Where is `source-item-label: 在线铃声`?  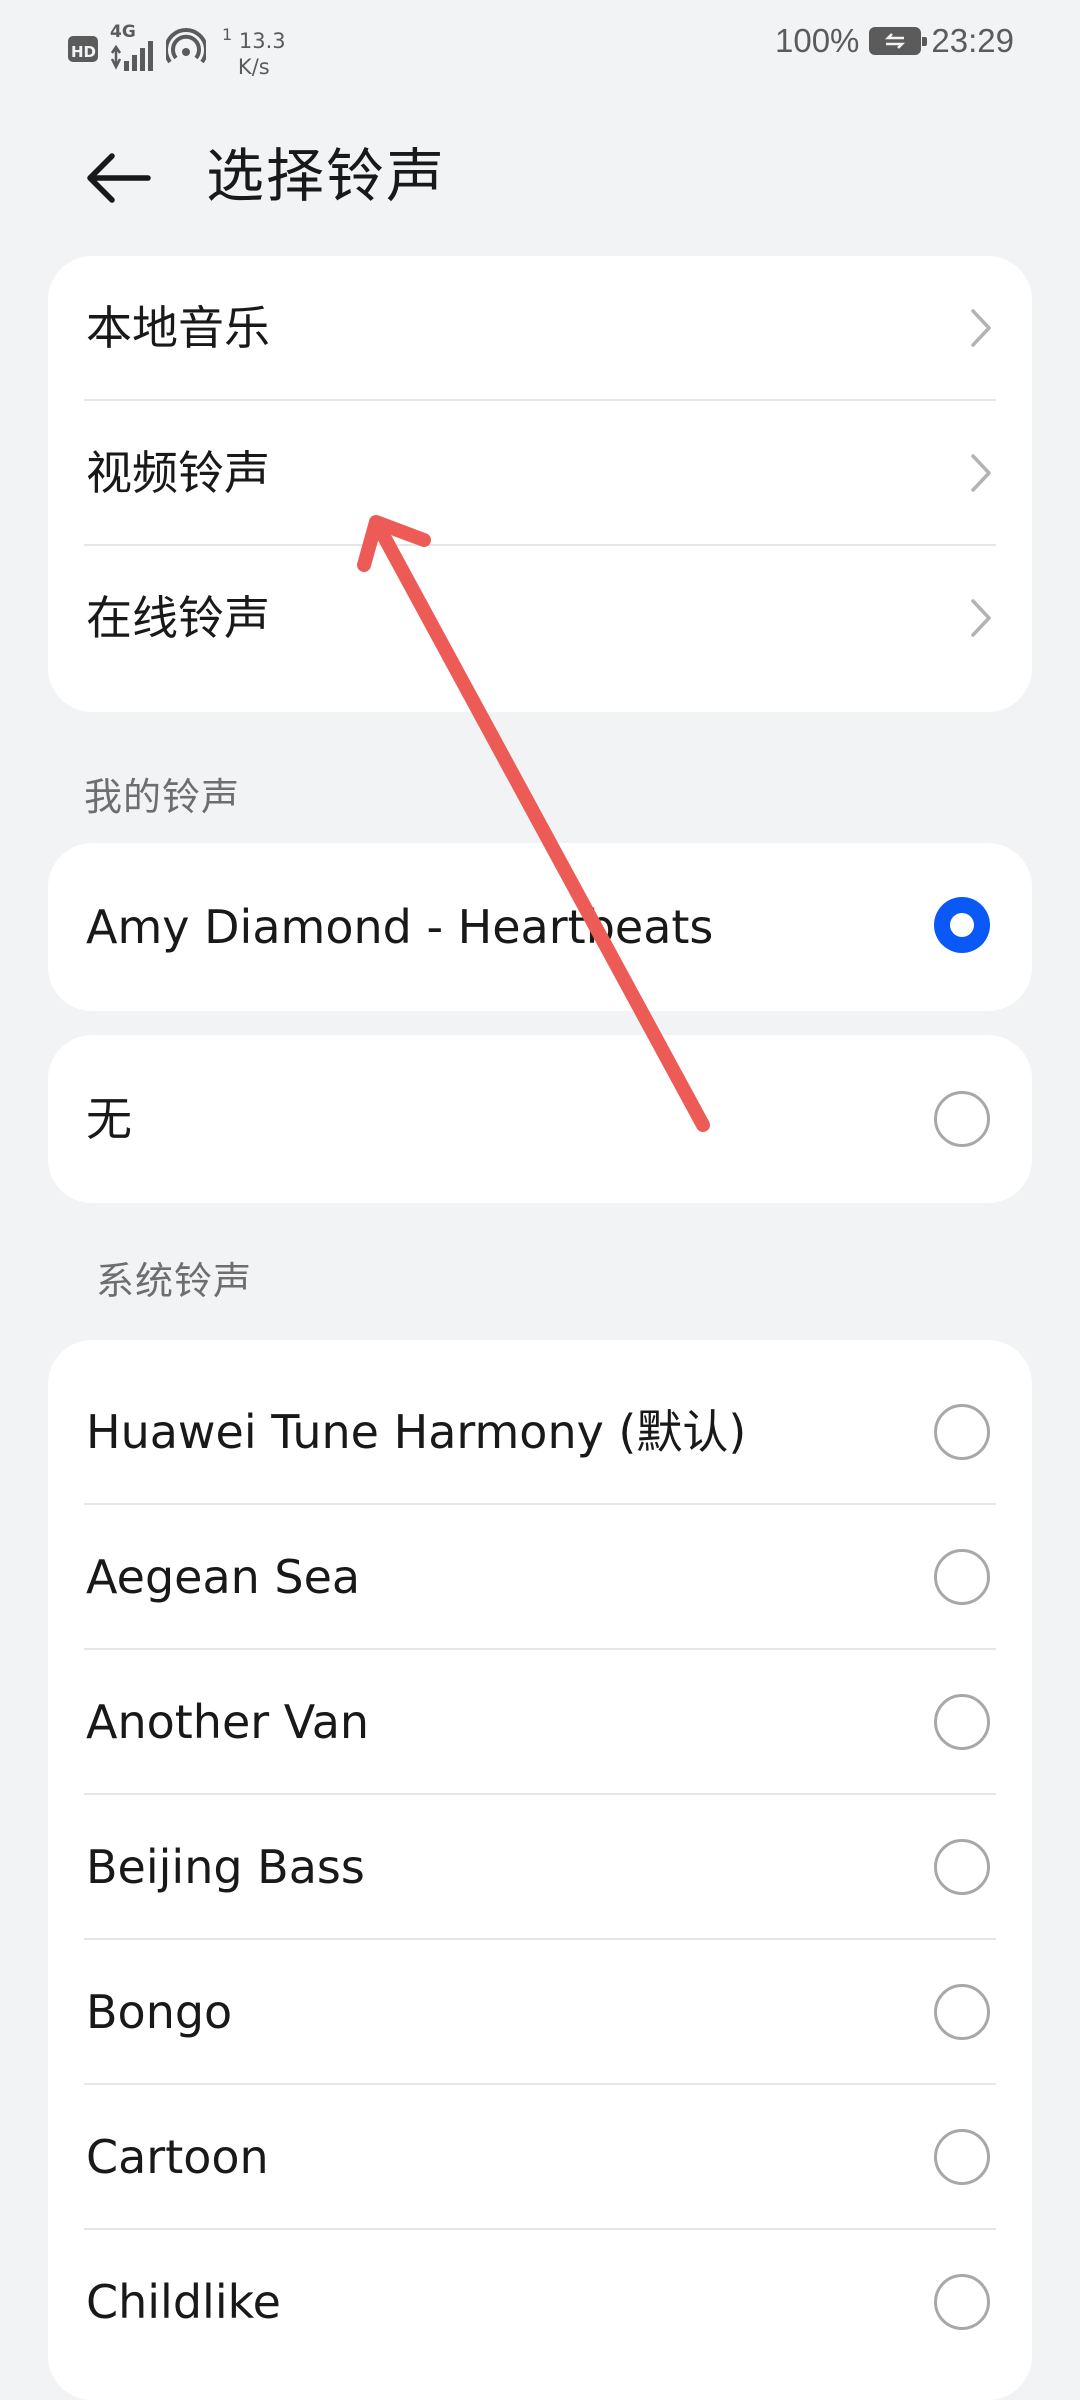
source-item-label: 在线铃声 is located at coordinates (178, 618).